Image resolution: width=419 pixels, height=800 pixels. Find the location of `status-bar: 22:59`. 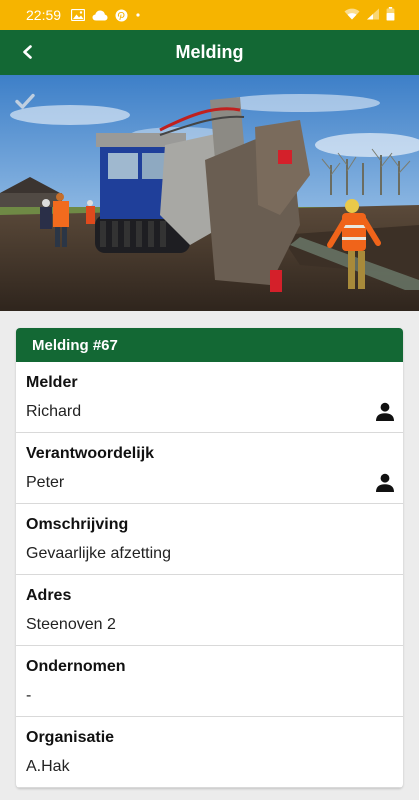

status-bar: 22:59 is located at coordinates (209, 15).